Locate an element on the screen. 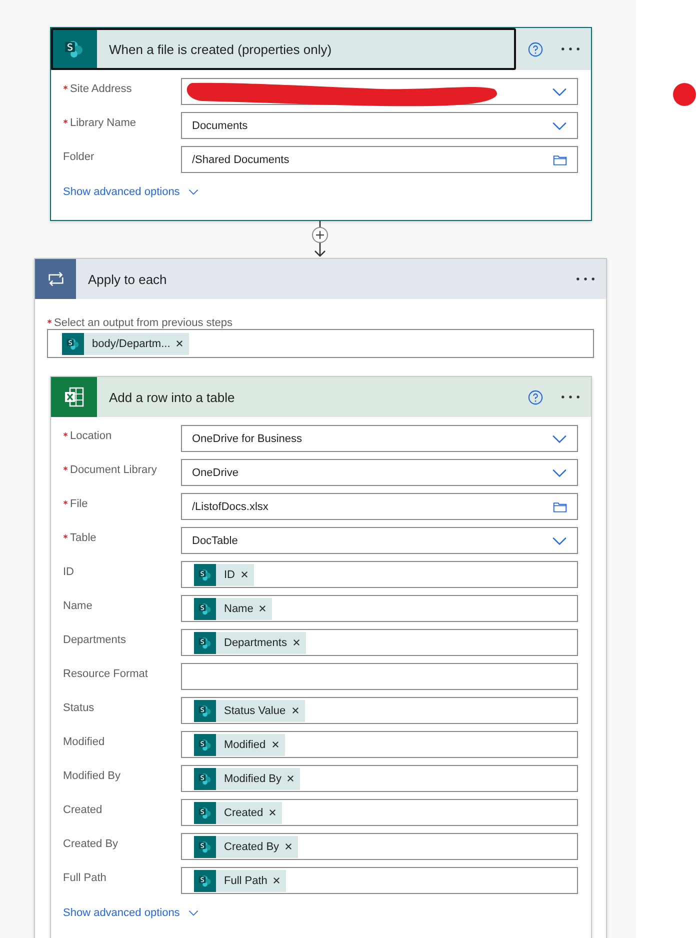 The image size is (698, 938). token-chip: Modified is located at coordinates (239, 745).